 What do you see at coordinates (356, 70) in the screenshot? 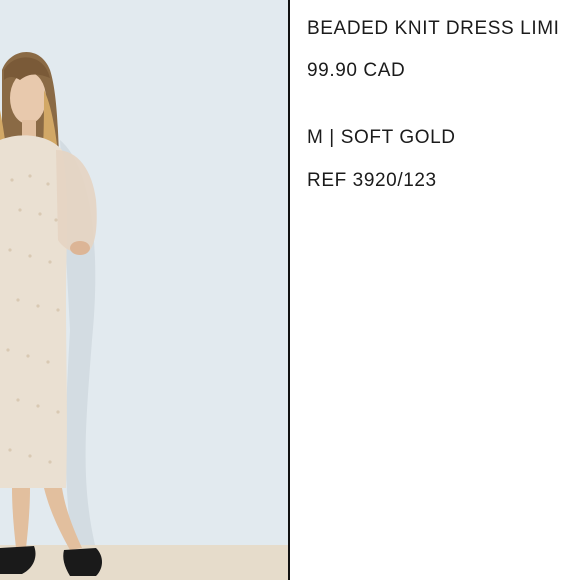
I see `product-price: 99.90 CAD` at bounding box center [356, 70].